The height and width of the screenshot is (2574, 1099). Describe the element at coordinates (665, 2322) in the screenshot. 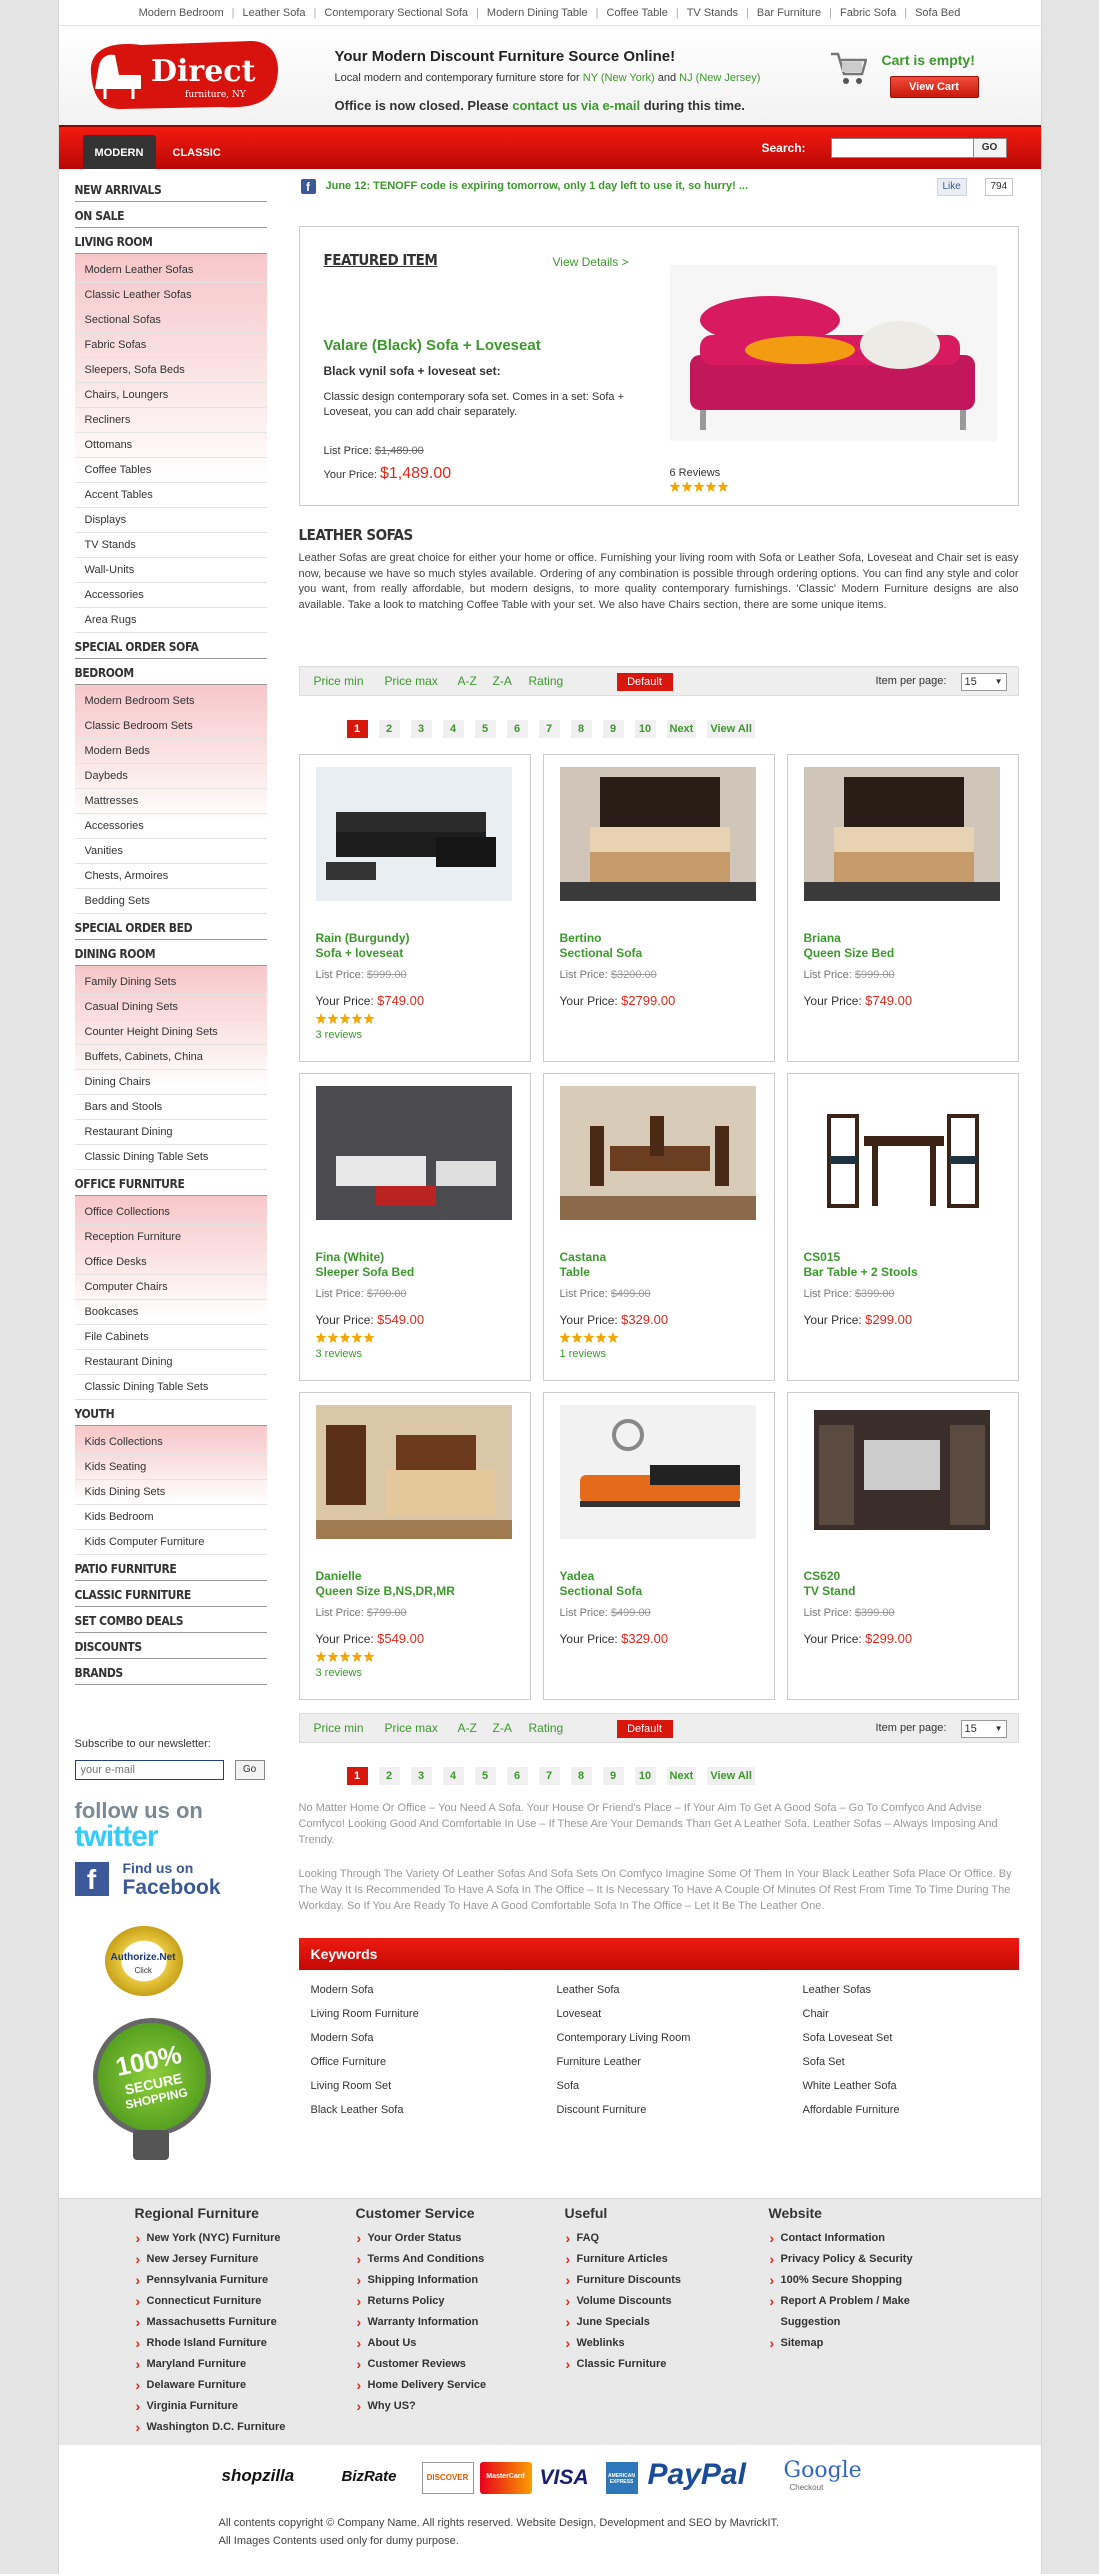

I see `footer-link-june-specials: June Specials` at that location.